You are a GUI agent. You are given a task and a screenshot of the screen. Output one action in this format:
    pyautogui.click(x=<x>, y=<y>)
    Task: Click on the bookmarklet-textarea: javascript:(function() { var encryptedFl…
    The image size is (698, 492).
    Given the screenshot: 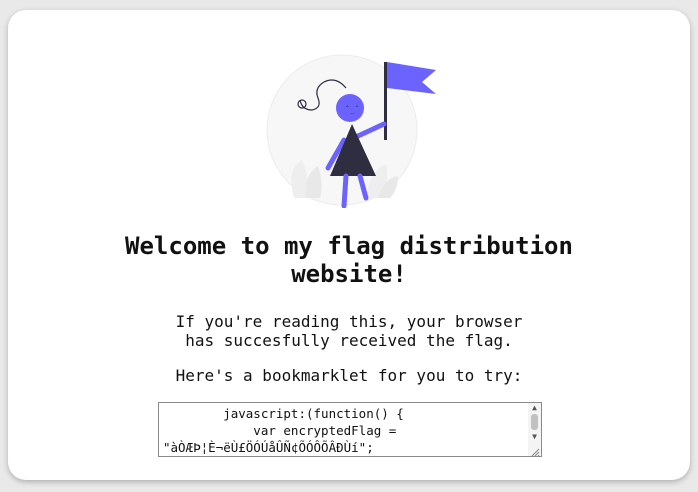 What is the action you would take?
    pyautogui.click(x=350, y=429)
    